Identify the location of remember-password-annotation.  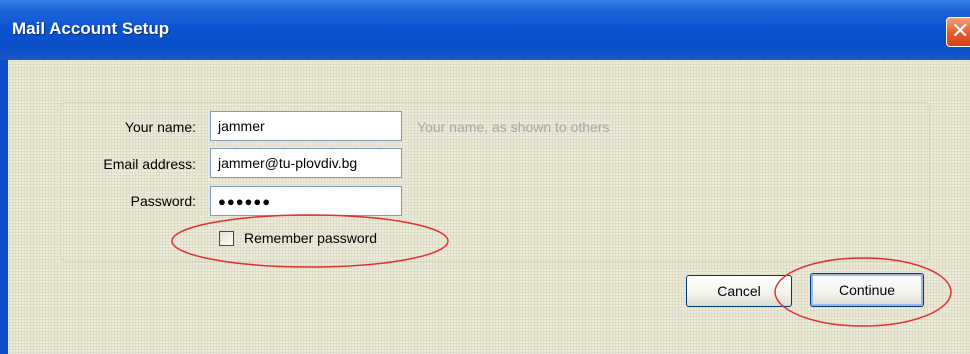
(310, 241).